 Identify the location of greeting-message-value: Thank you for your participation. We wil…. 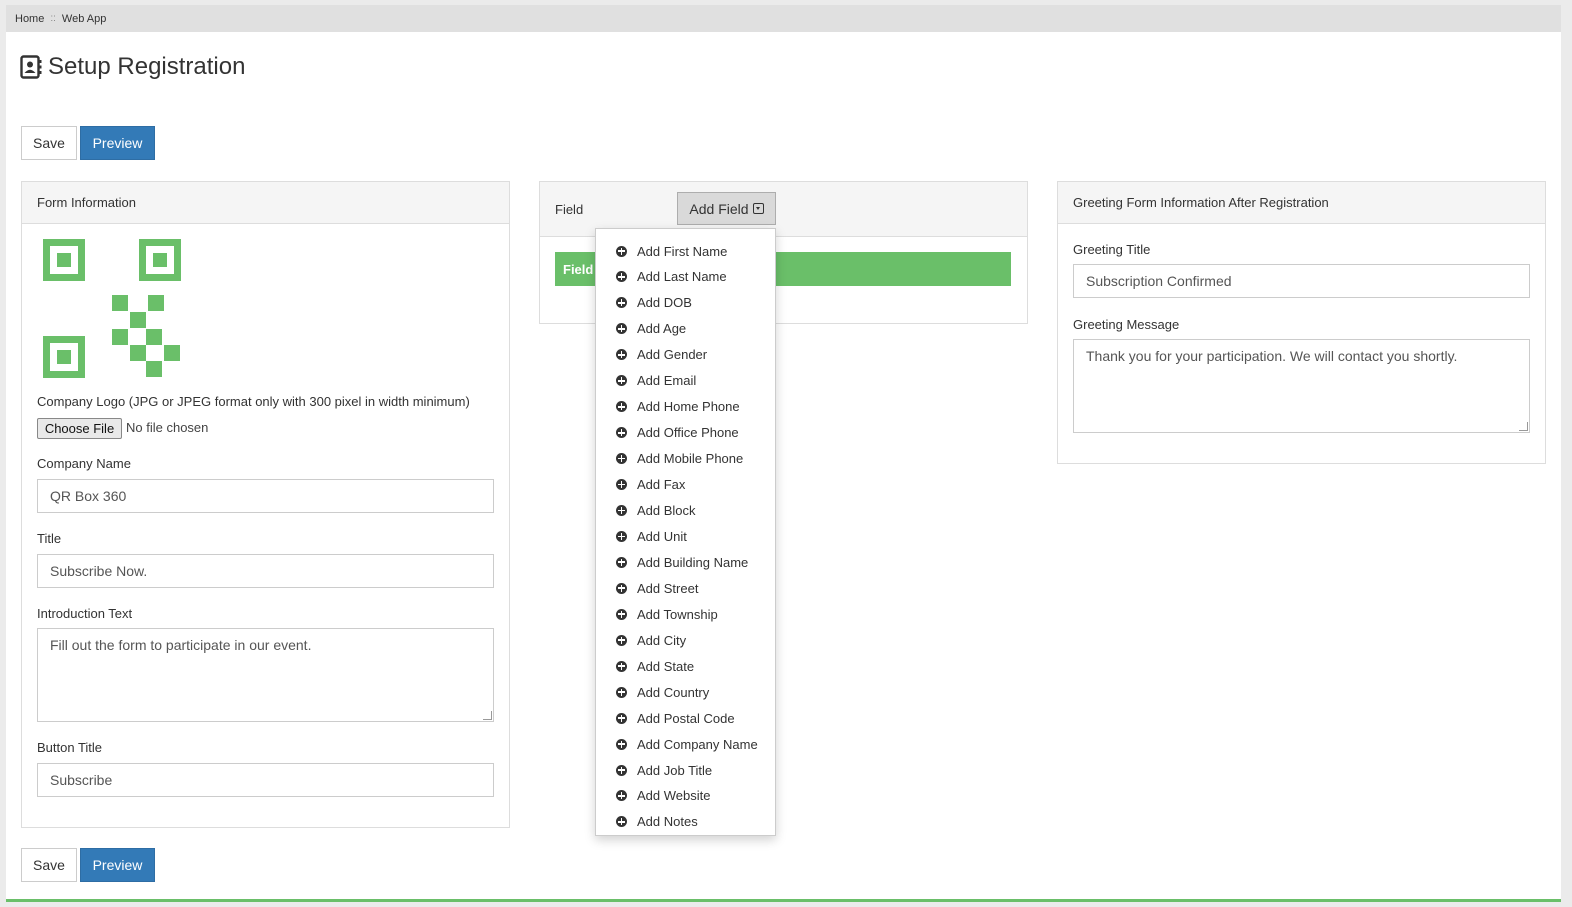
(1272, 356).